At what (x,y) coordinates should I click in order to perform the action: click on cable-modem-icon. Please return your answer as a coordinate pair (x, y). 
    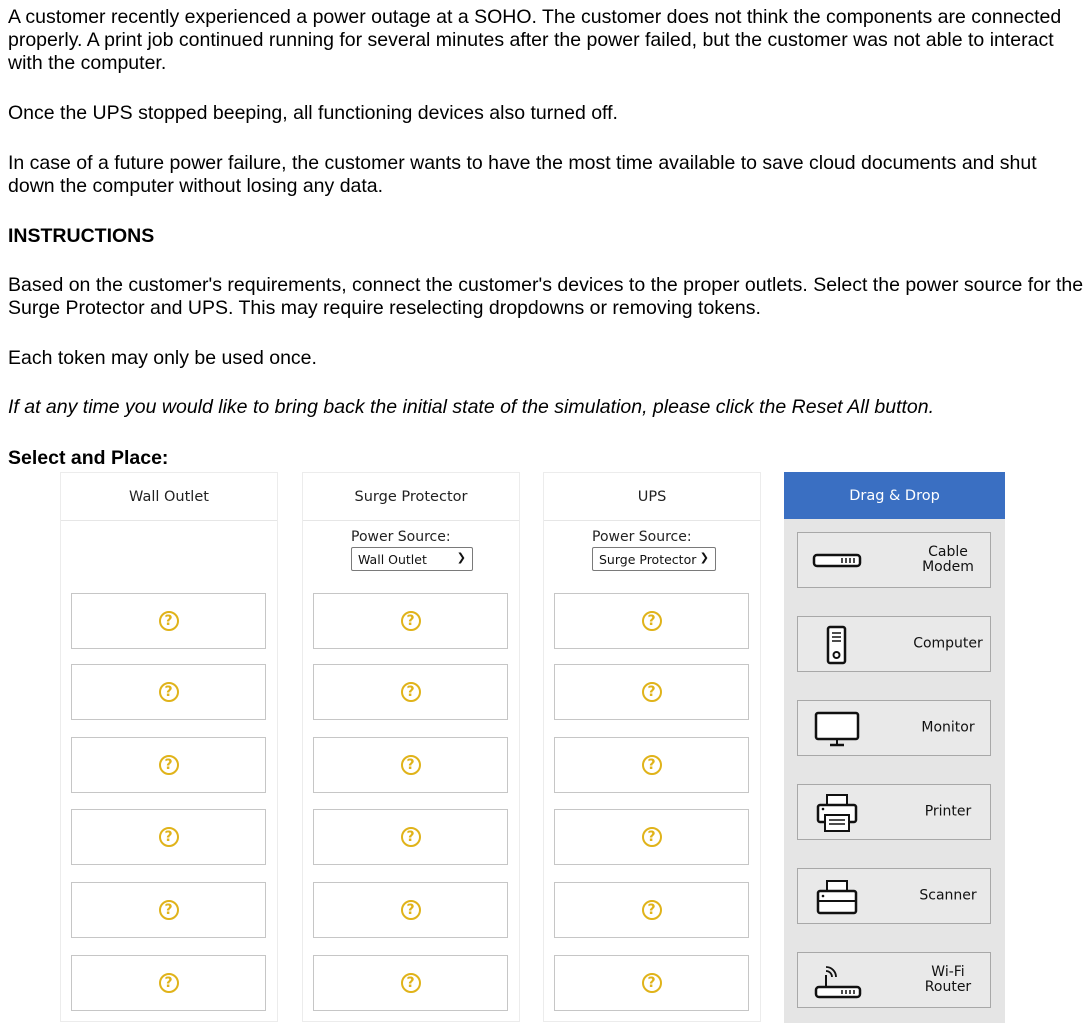
    Looking at the image, I should click on (837, 560).